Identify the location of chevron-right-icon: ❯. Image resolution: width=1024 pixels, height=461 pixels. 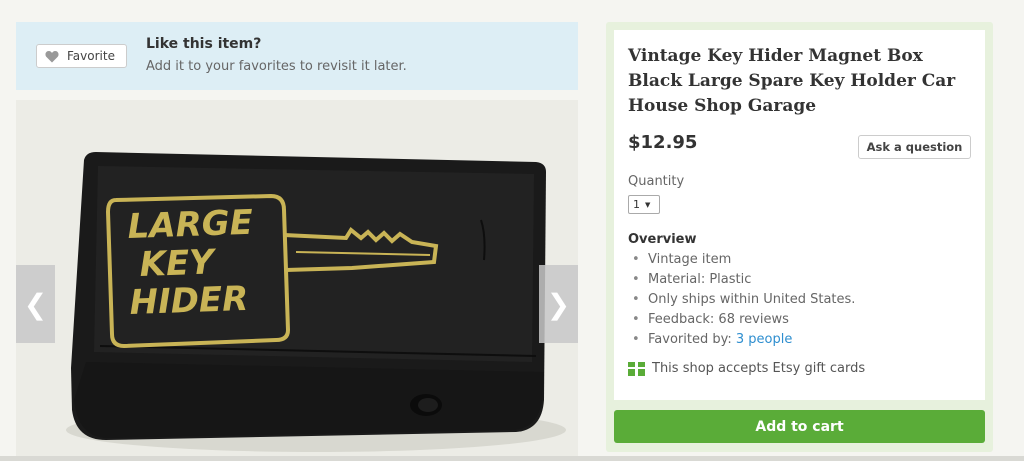
(558, 304).